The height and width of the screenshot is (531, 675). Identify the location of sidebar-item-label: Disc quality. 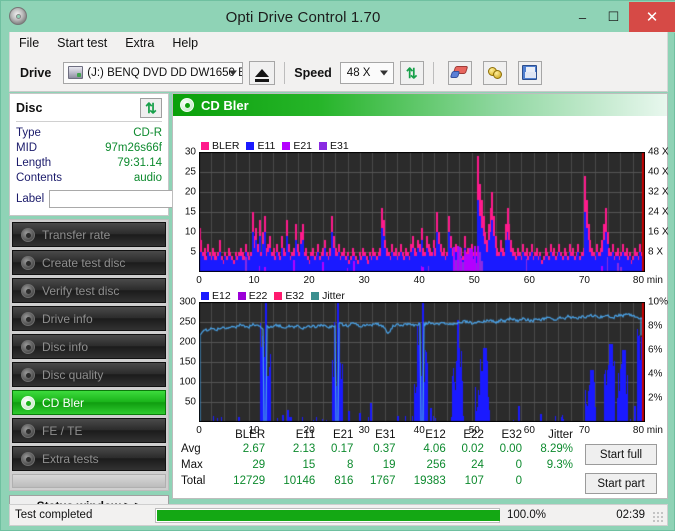
(73, 374).